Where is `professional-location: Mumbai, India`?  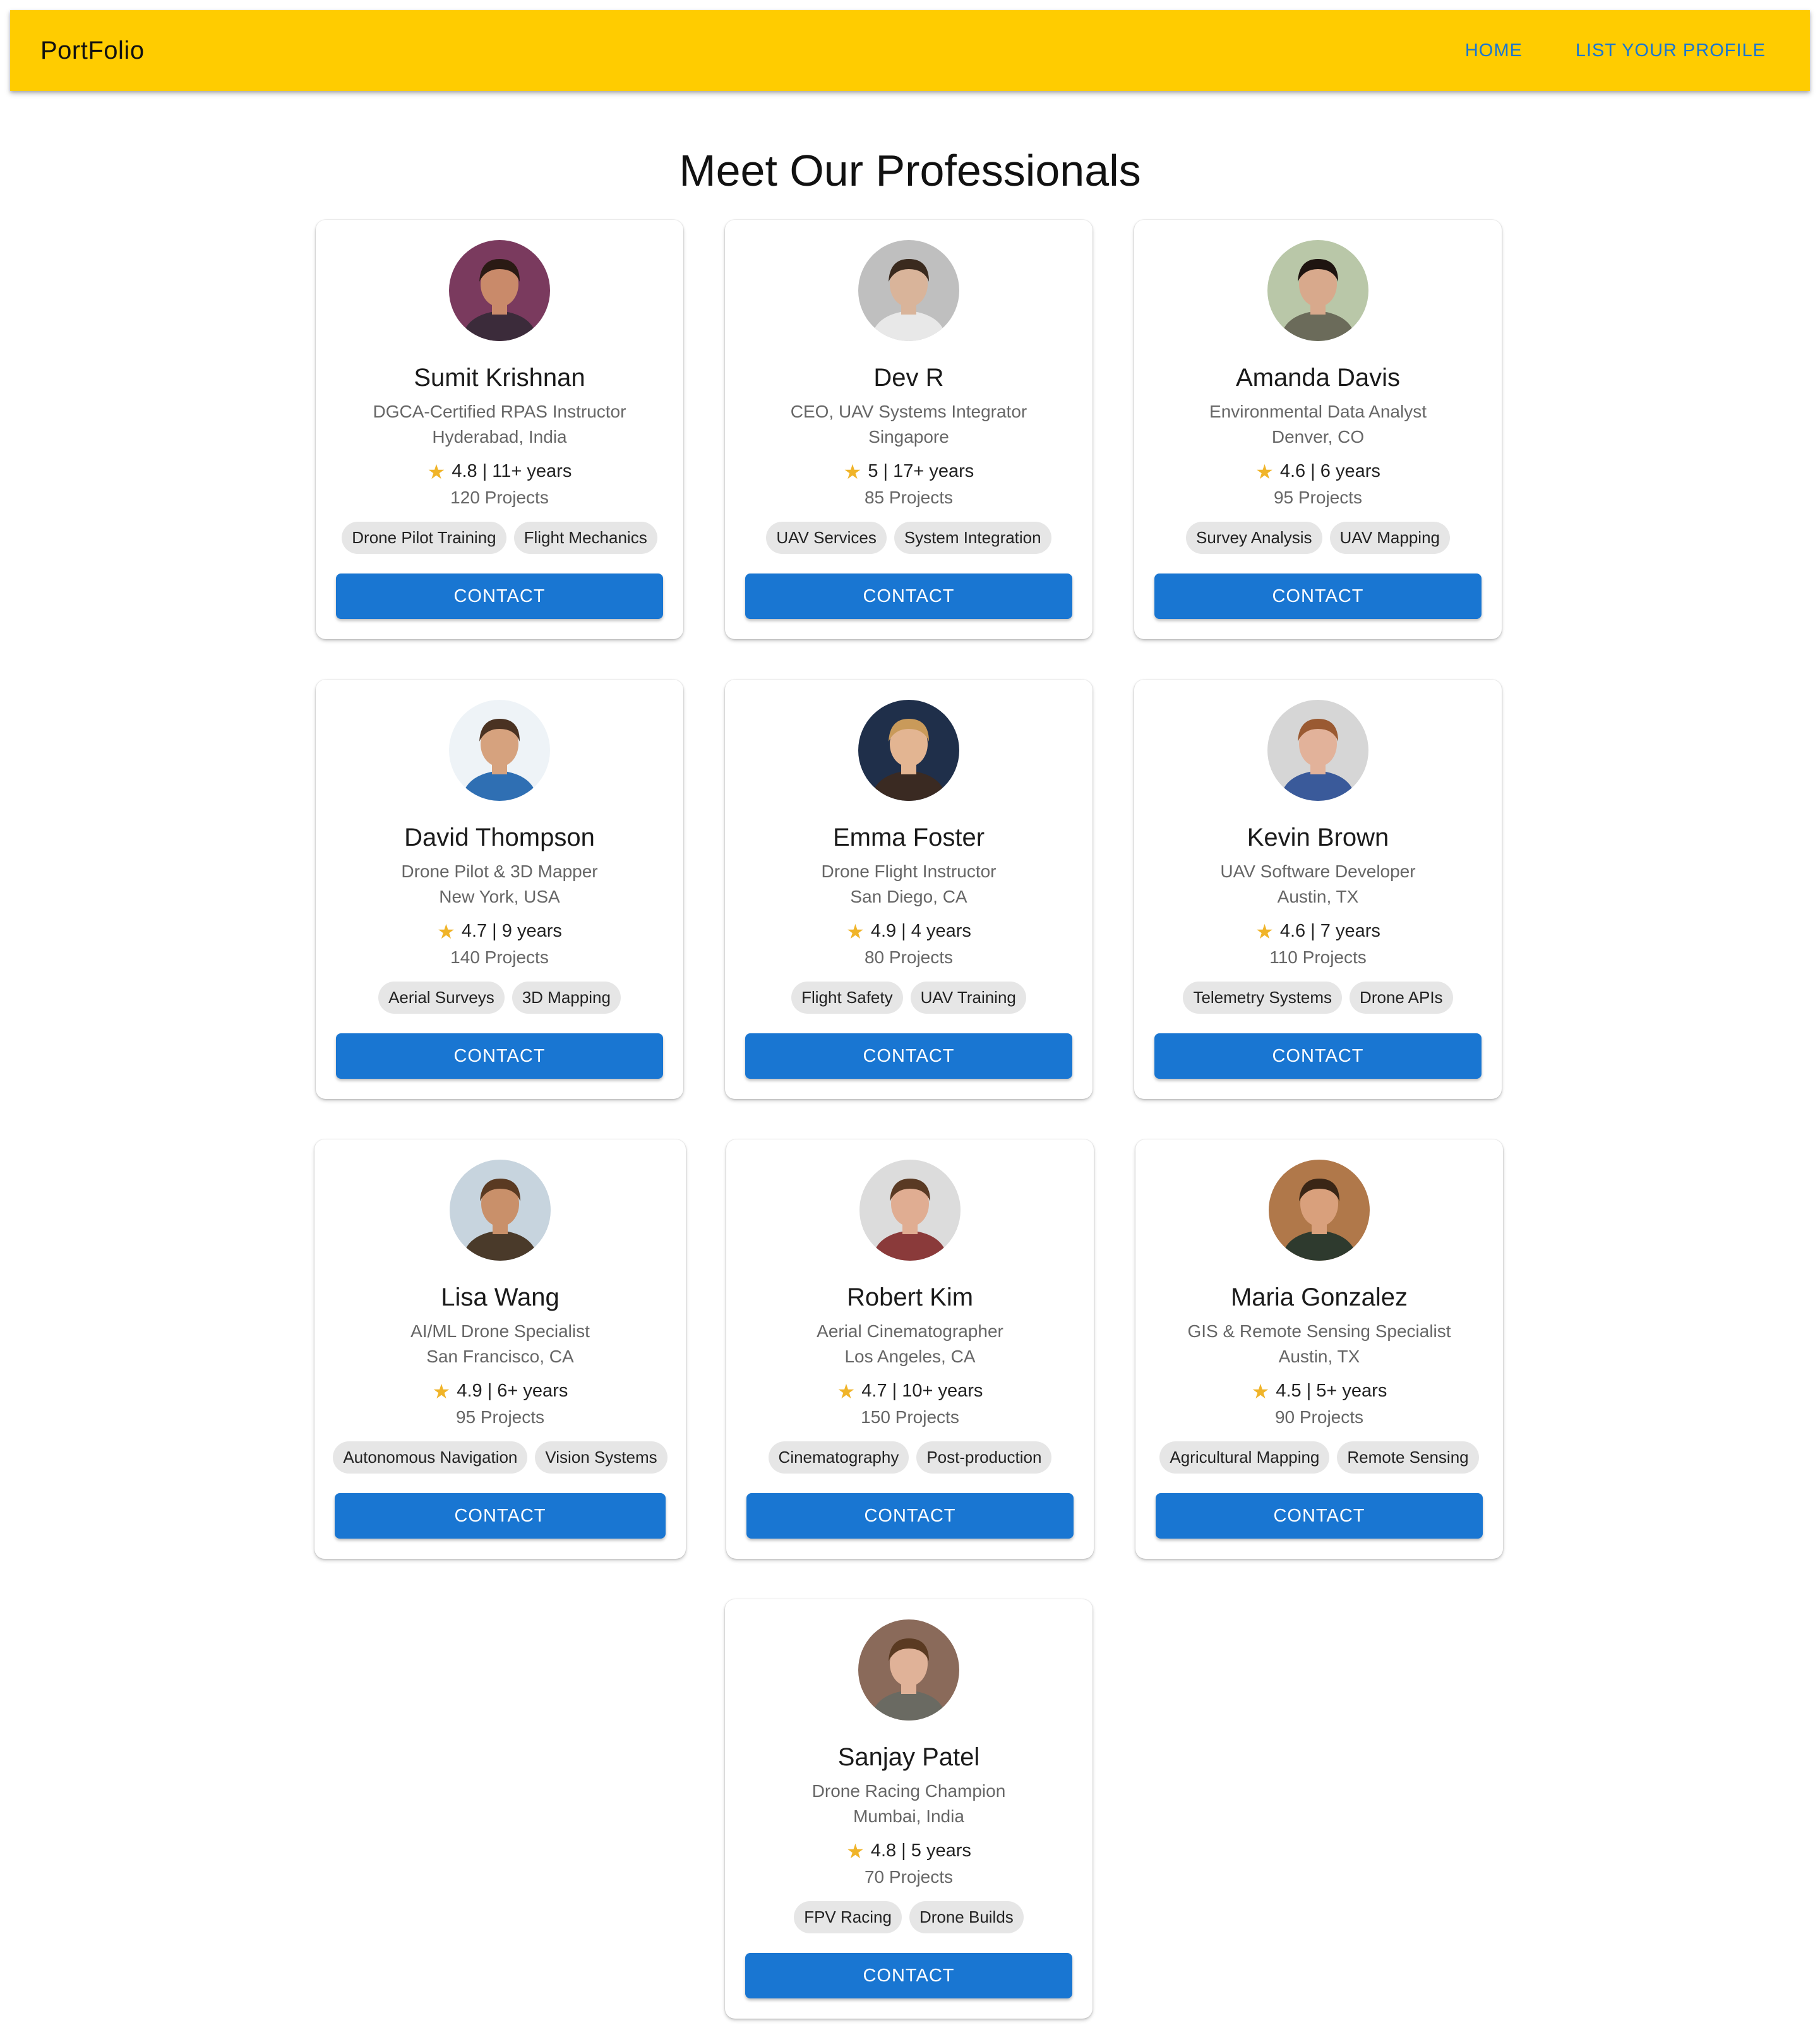 professional-location: Mumbai, India is located at coordinates (908, 1816).